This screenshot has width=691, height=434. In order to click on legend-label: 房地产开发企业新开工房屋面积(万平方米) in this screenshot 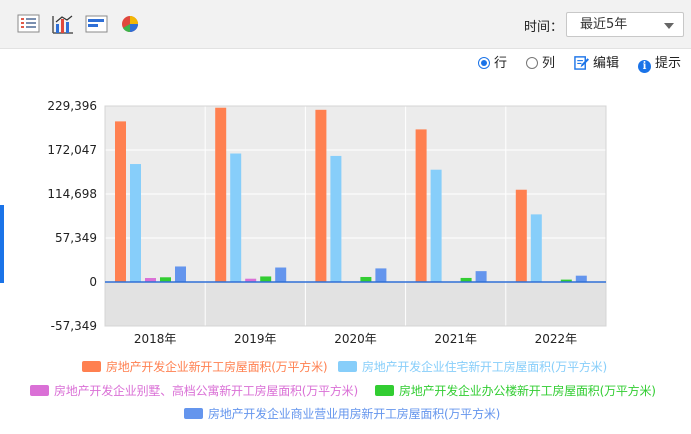, I will do `click(217, 367)`.